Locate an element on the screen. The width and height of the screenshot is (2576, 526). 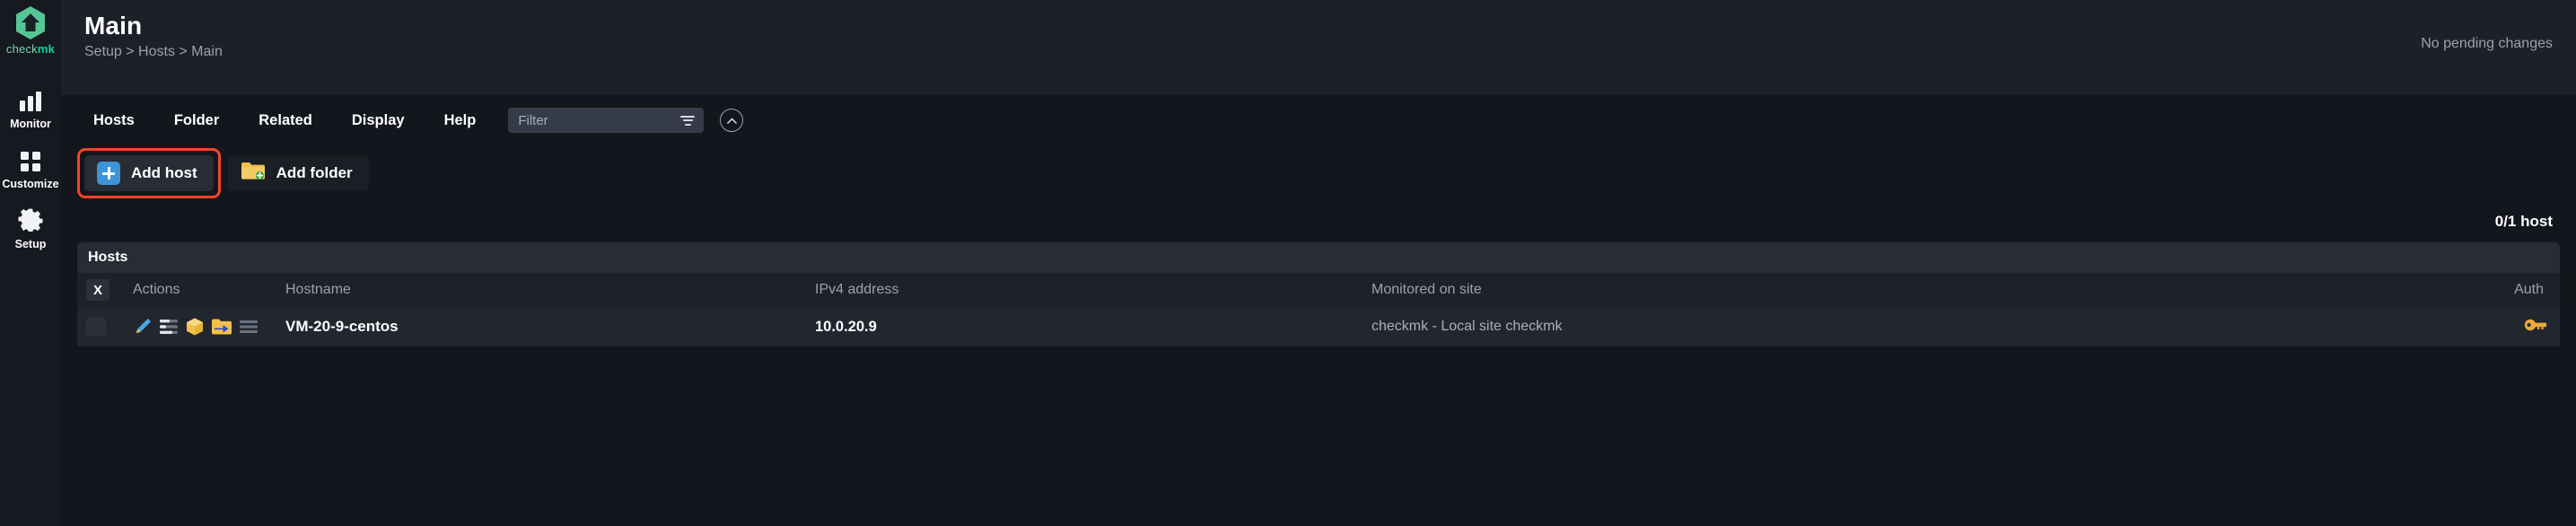
column-header-hostname: Hostname is located at coordinates (543, 290).